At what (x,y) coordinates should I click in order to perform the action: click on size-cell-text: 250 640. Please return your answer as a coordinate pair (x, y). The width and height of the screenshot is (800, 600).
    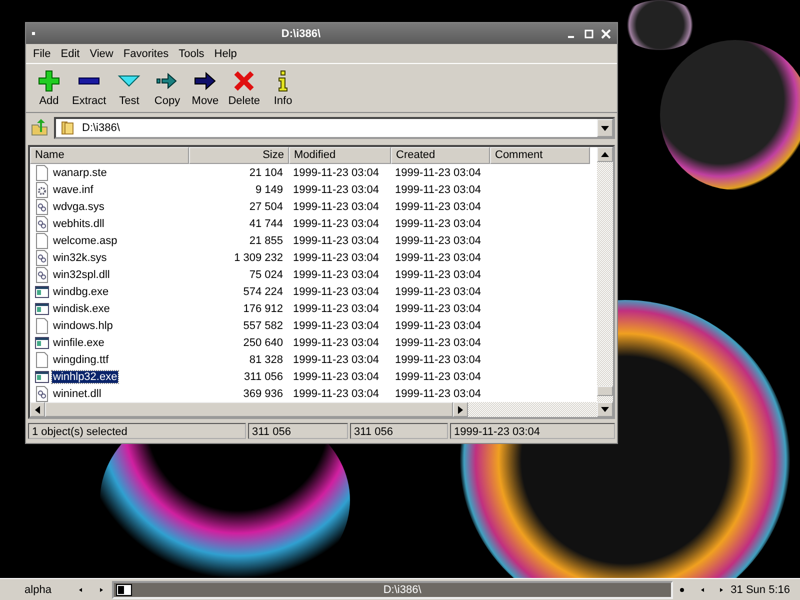
    Looking at the image, I should click on (263, 342).